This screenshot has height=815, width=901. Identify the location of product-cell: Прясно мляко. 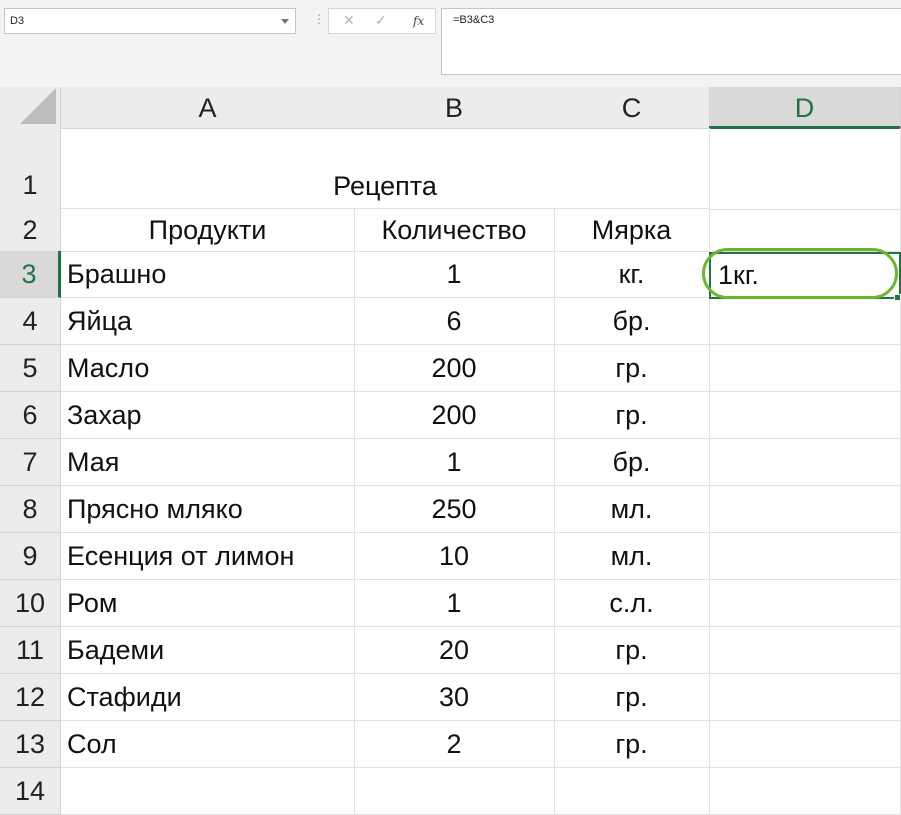
(208, 509).